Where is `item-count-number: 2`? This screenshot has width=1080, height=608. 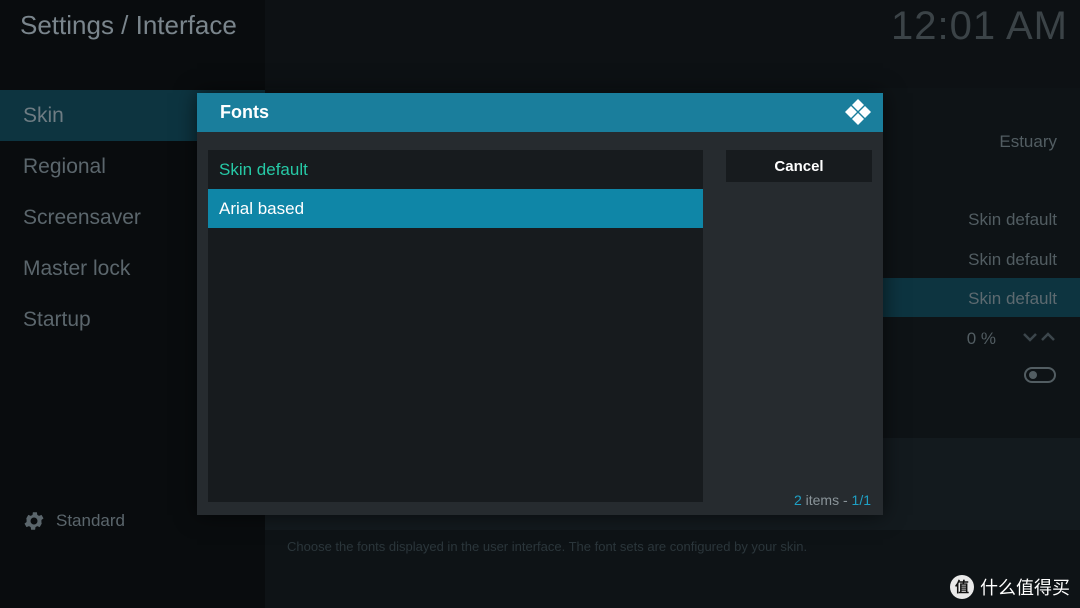 item-count-number: 2 is located at coordinates (797, 500).